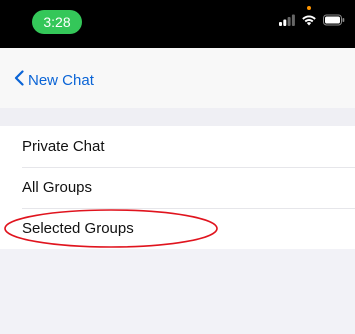 Image resolution: width=355 pixels, height=334 pixels. Describe the element at coordinates (287, 22) in the screenshot. I see `signal-icon` at that location.